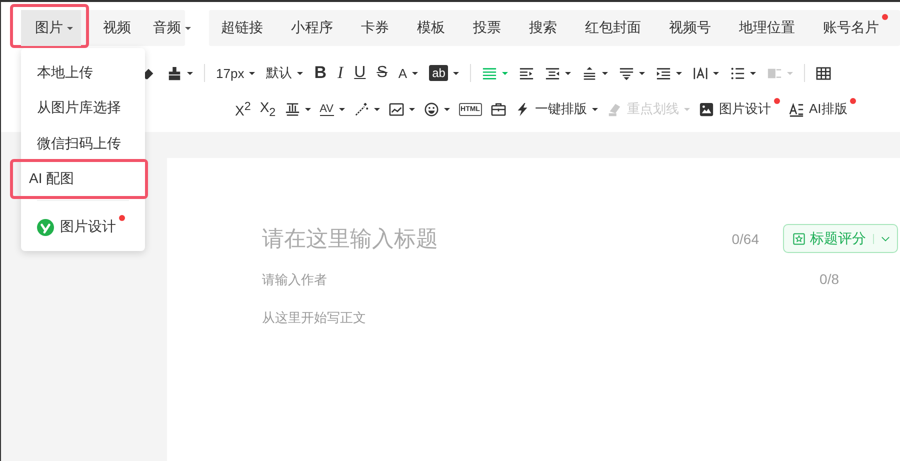 The height and width of the screenshot is (461, 900). Describe the element at coordinates (556, 109) in the screenshot. I see `toolbar-button: 一键排版` at that location.